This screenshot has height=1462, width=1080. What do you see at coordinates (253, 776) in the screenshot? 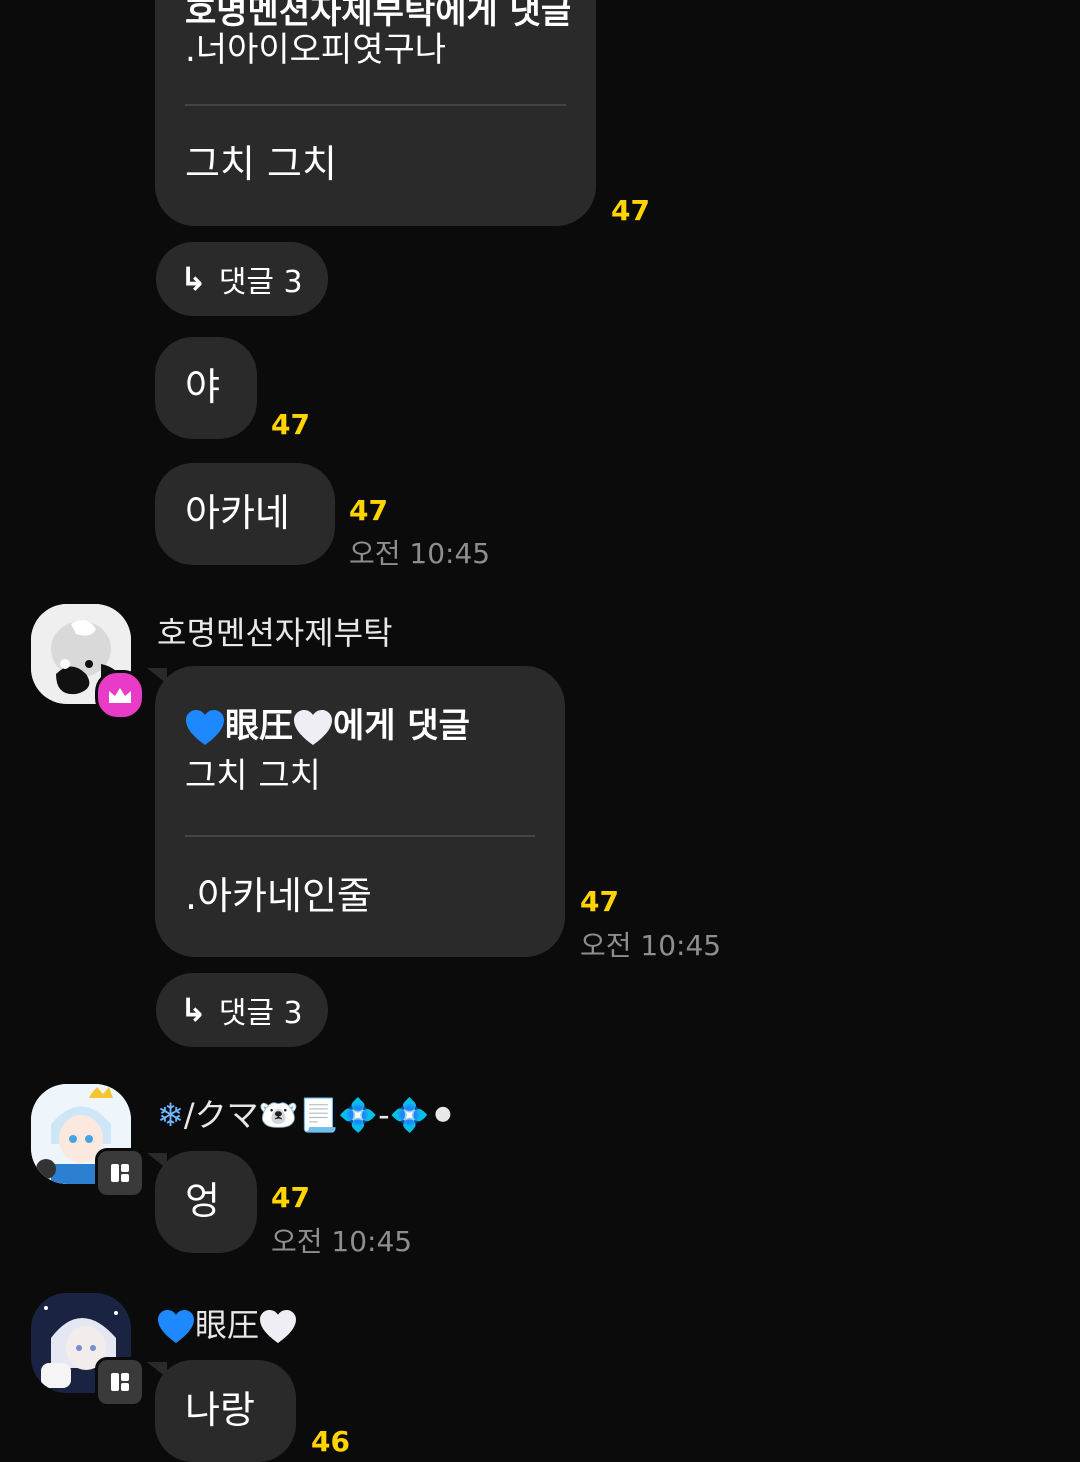
I see `quote-text: 그치 그치` at bounding box center [253, 776].